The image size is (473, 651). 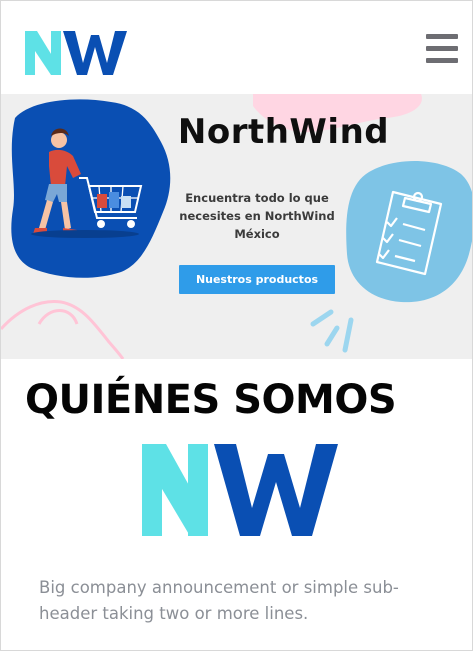 What do you see at coordinates (236, 47) in the screenshot?
I see `navbar: NW` at bounding box center [236, 47].